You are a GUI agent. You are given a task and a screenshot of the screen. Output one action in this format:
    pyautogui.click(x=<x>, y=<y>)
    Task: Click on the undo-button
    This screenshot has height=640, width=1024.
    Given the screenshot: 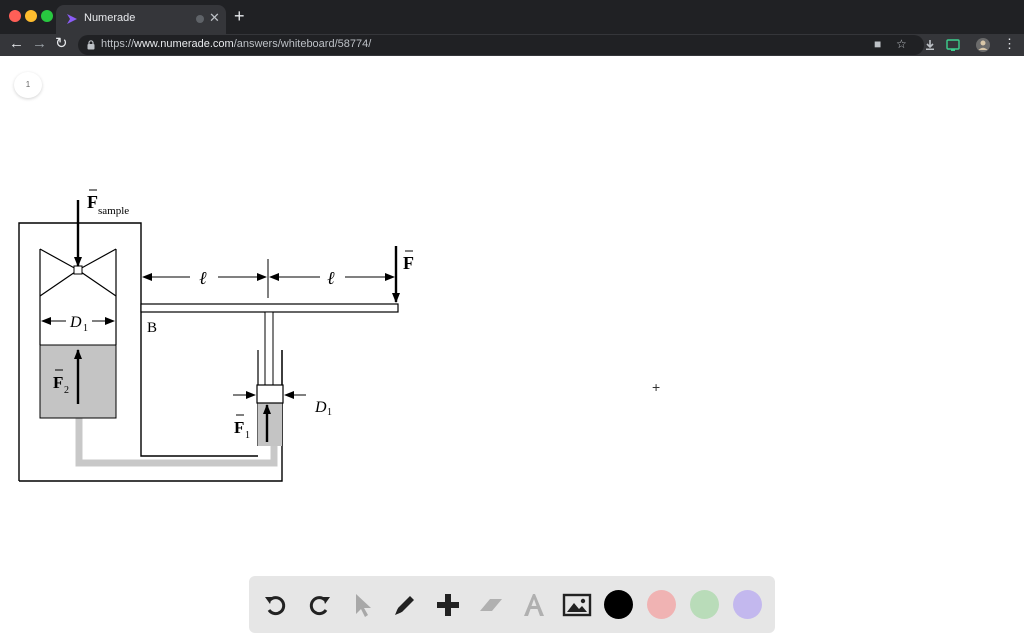 What is the action you would take?
    pyautogui.click(x=276, y=605)
    